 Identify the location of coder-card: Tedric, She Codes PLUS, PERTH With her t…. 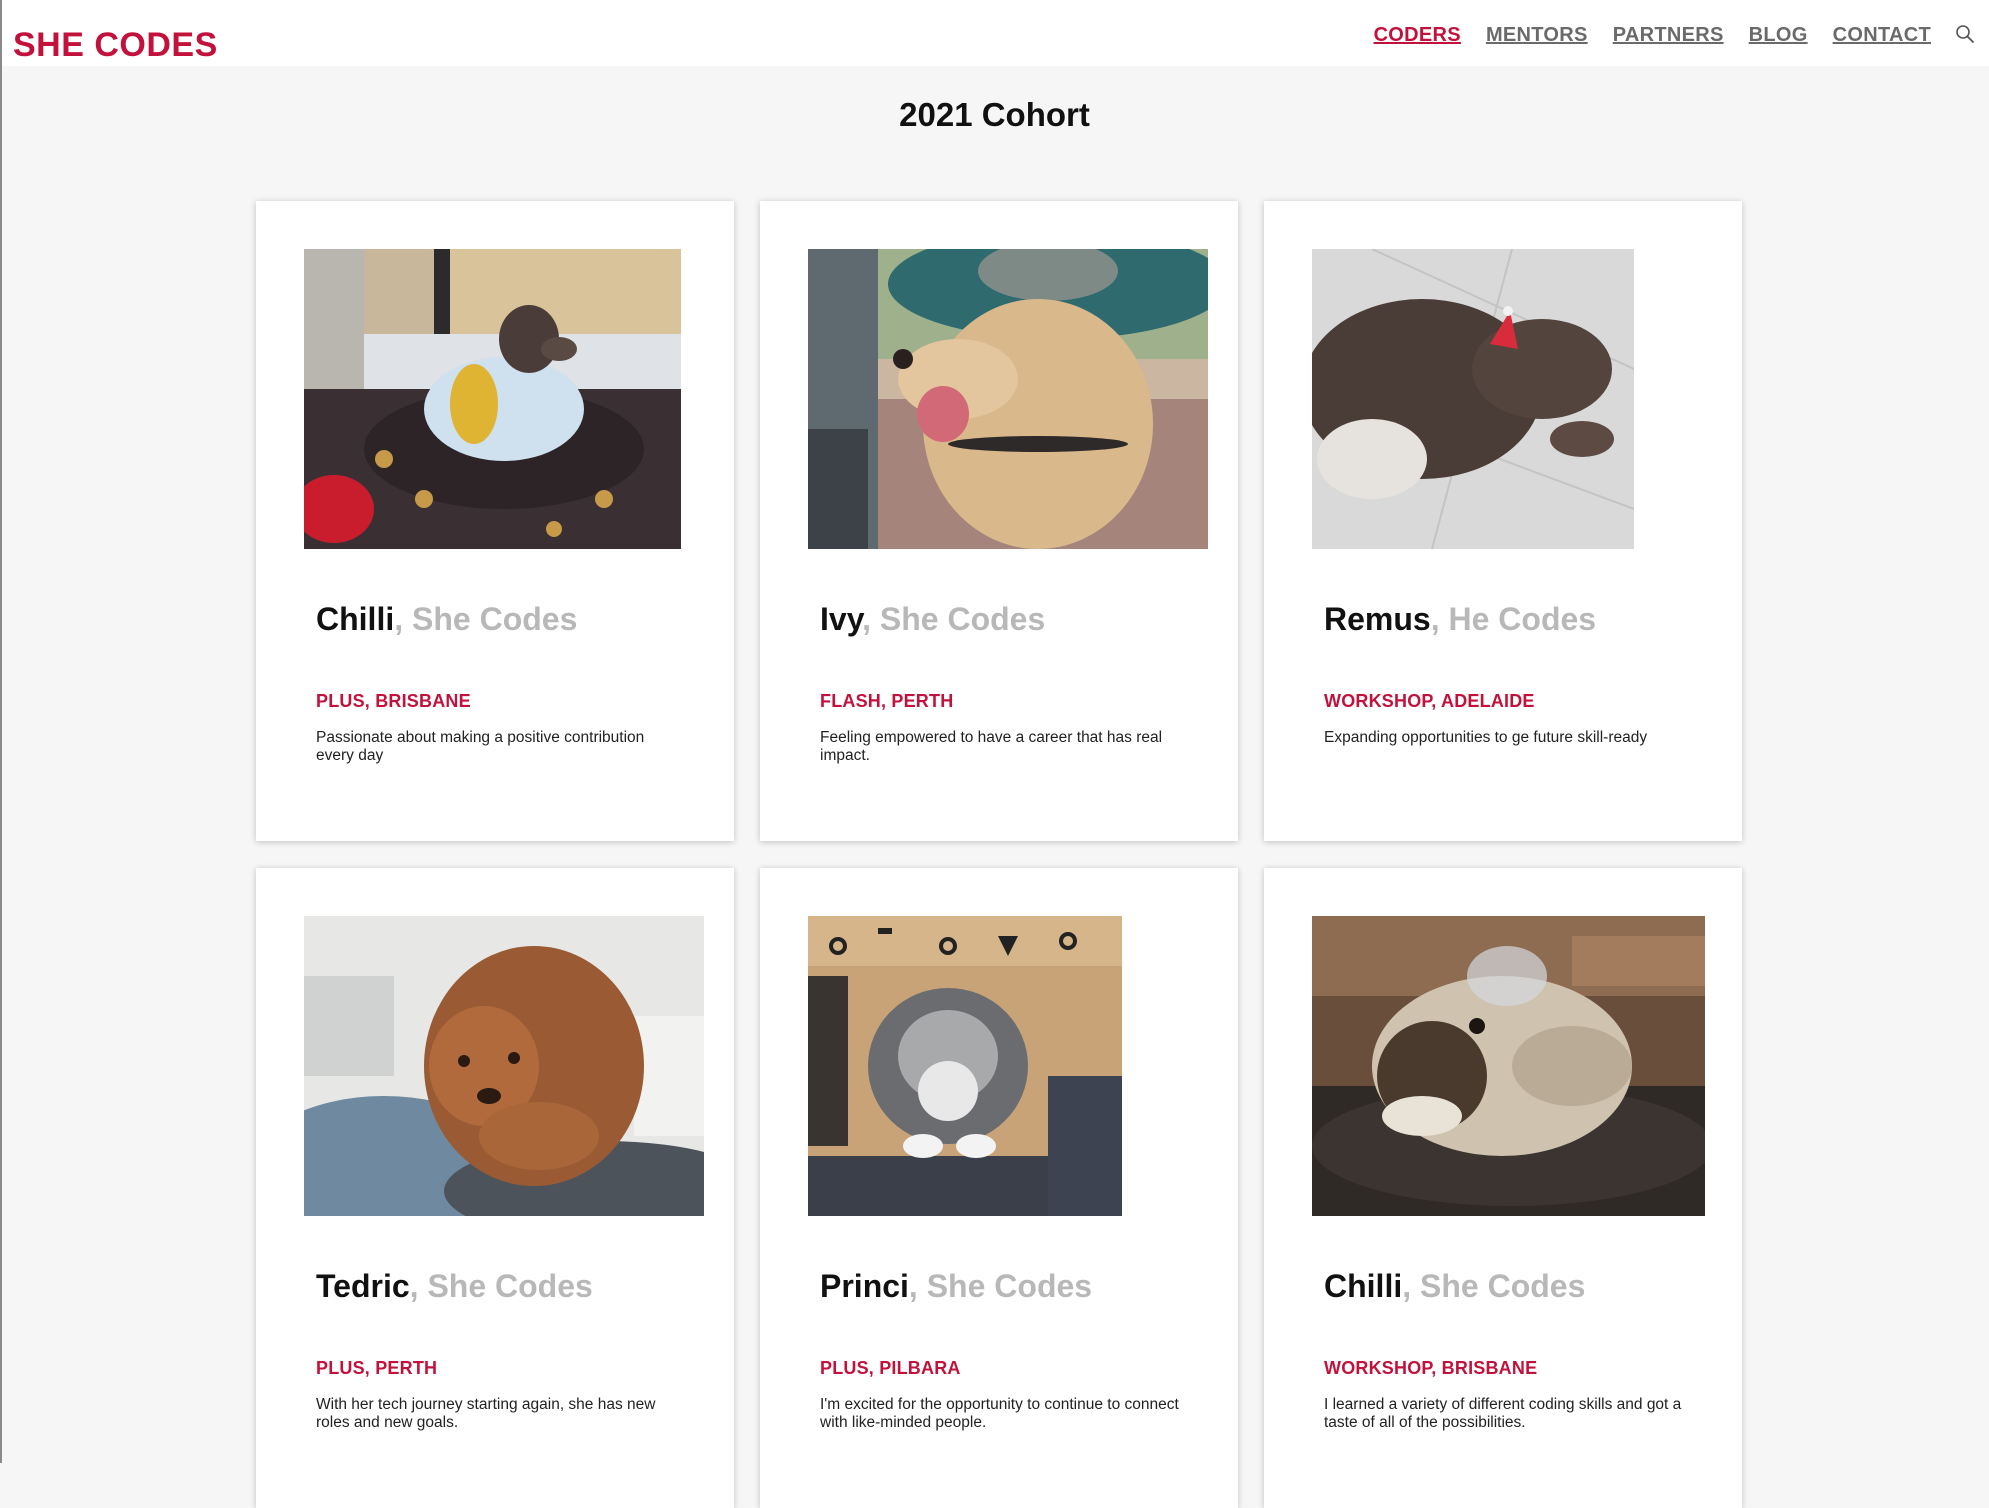
(495, 1188).